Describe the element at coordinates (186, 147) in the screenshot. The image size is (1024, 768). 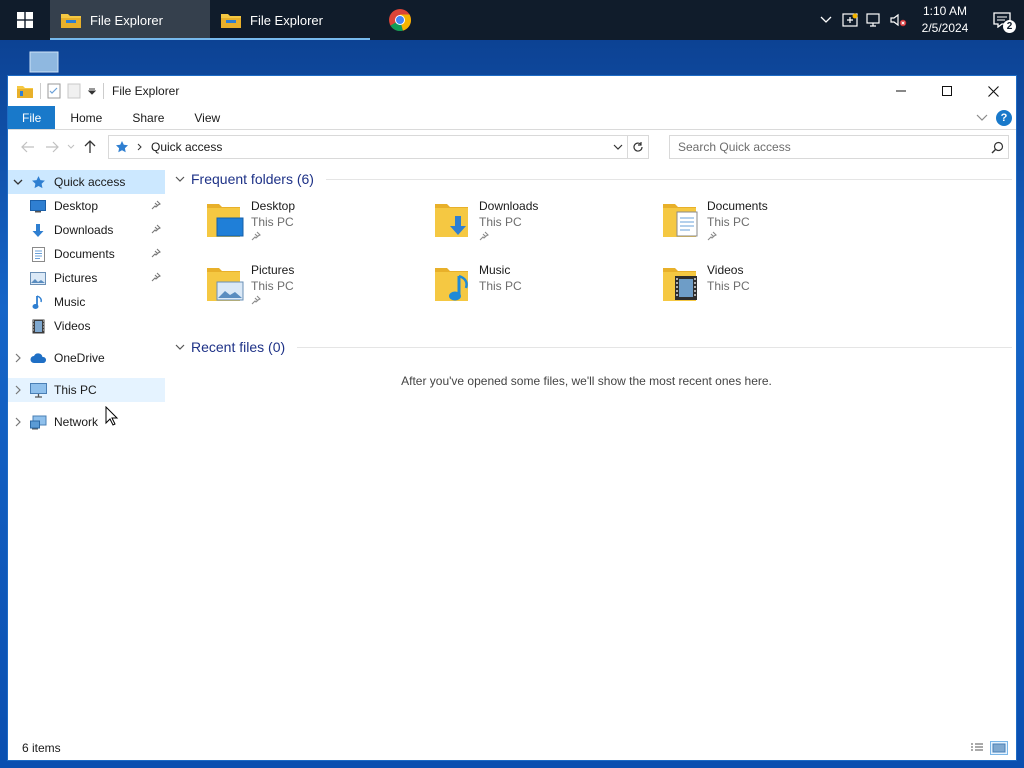
I see `address-current: Quick access` at that location.